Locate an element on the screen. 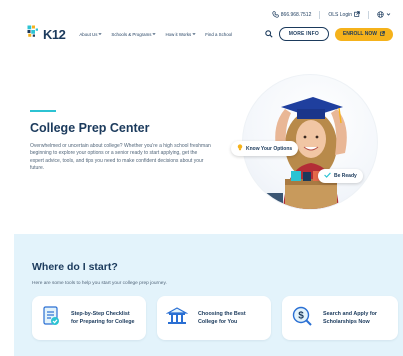 This screenshot has height=356, width=403. checklist-icon is located at coordinates (51, 318).